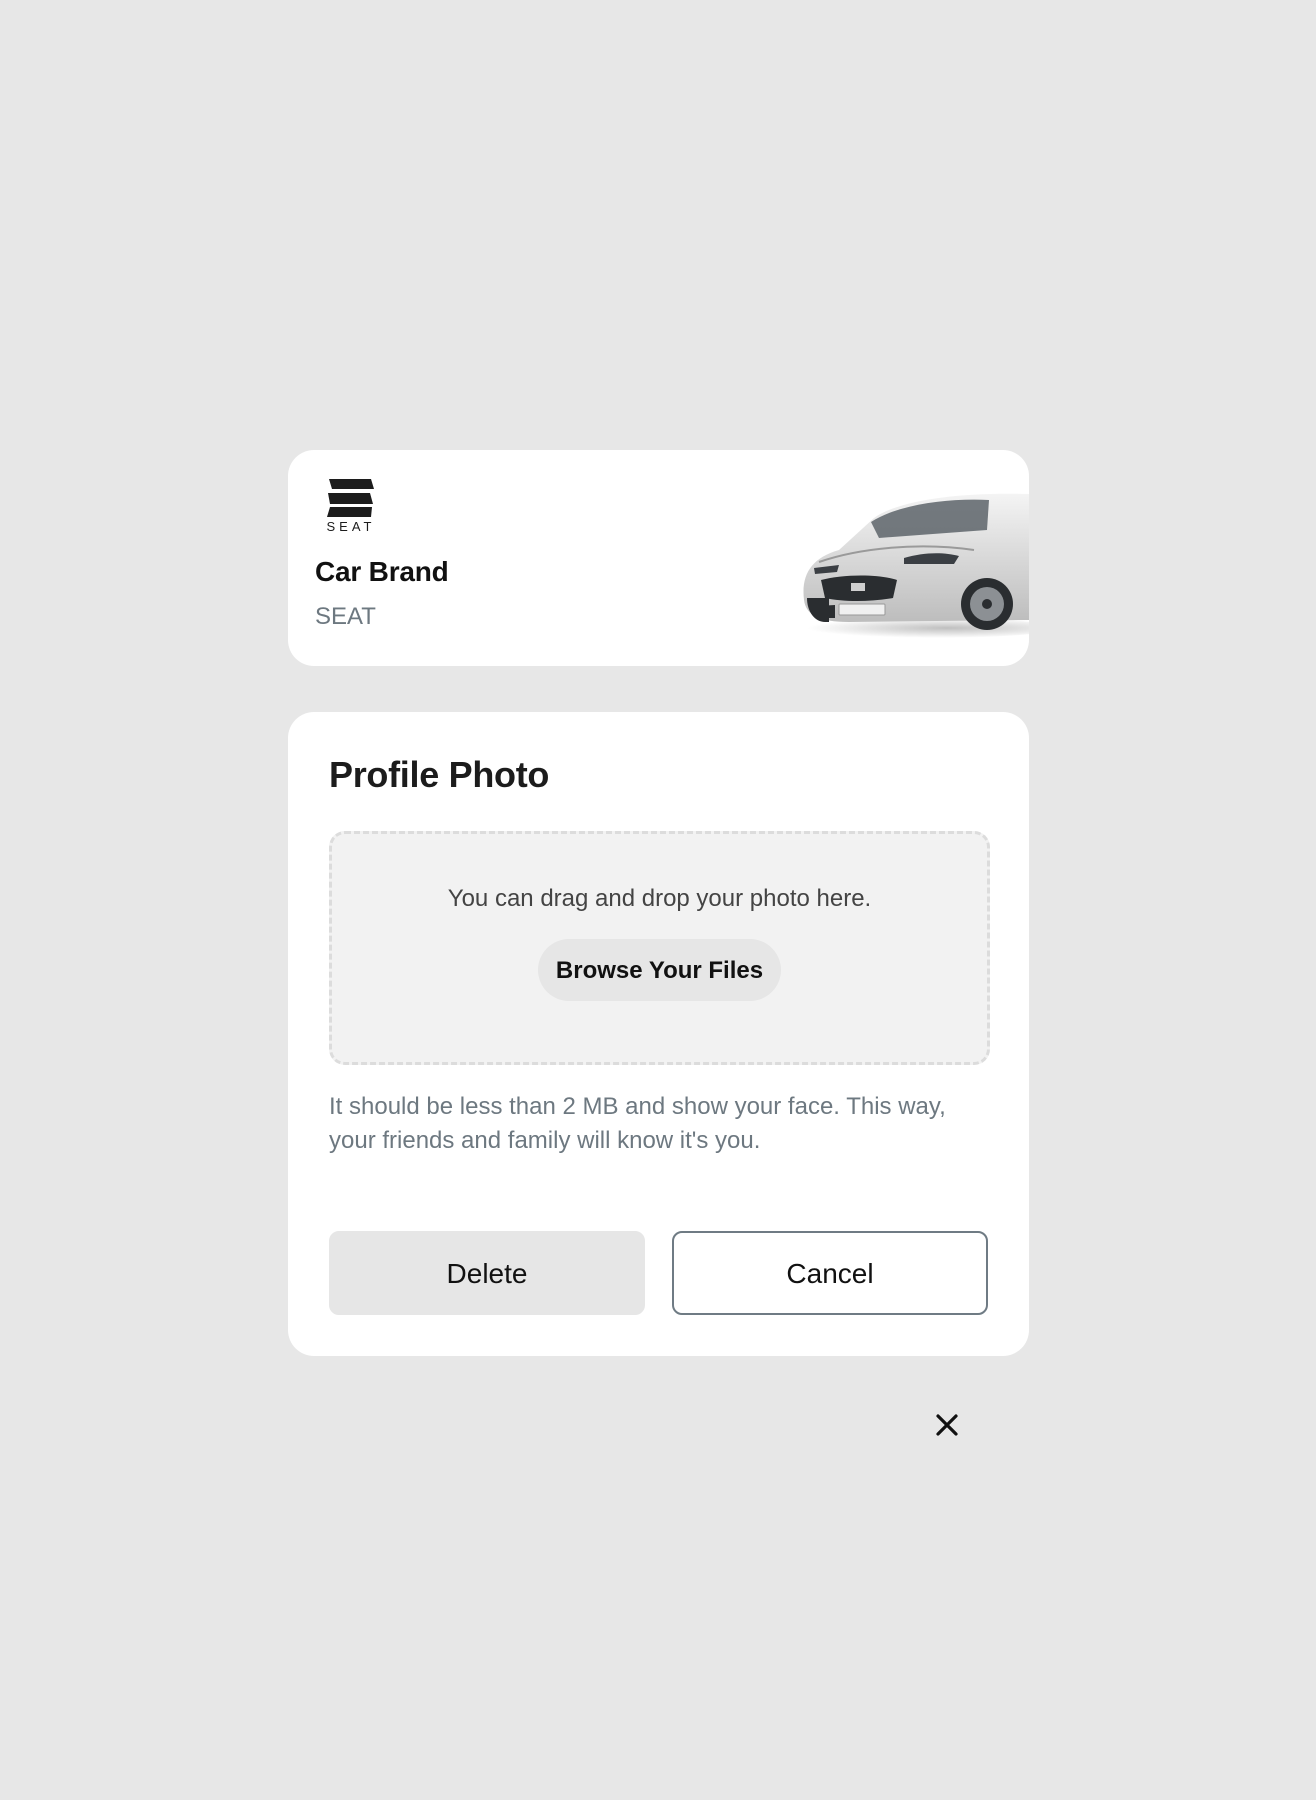 The image size is (1316, 1800). Describe the element at coordinates (947, 1425) in the screenshot. I see `close-icon` at that location.